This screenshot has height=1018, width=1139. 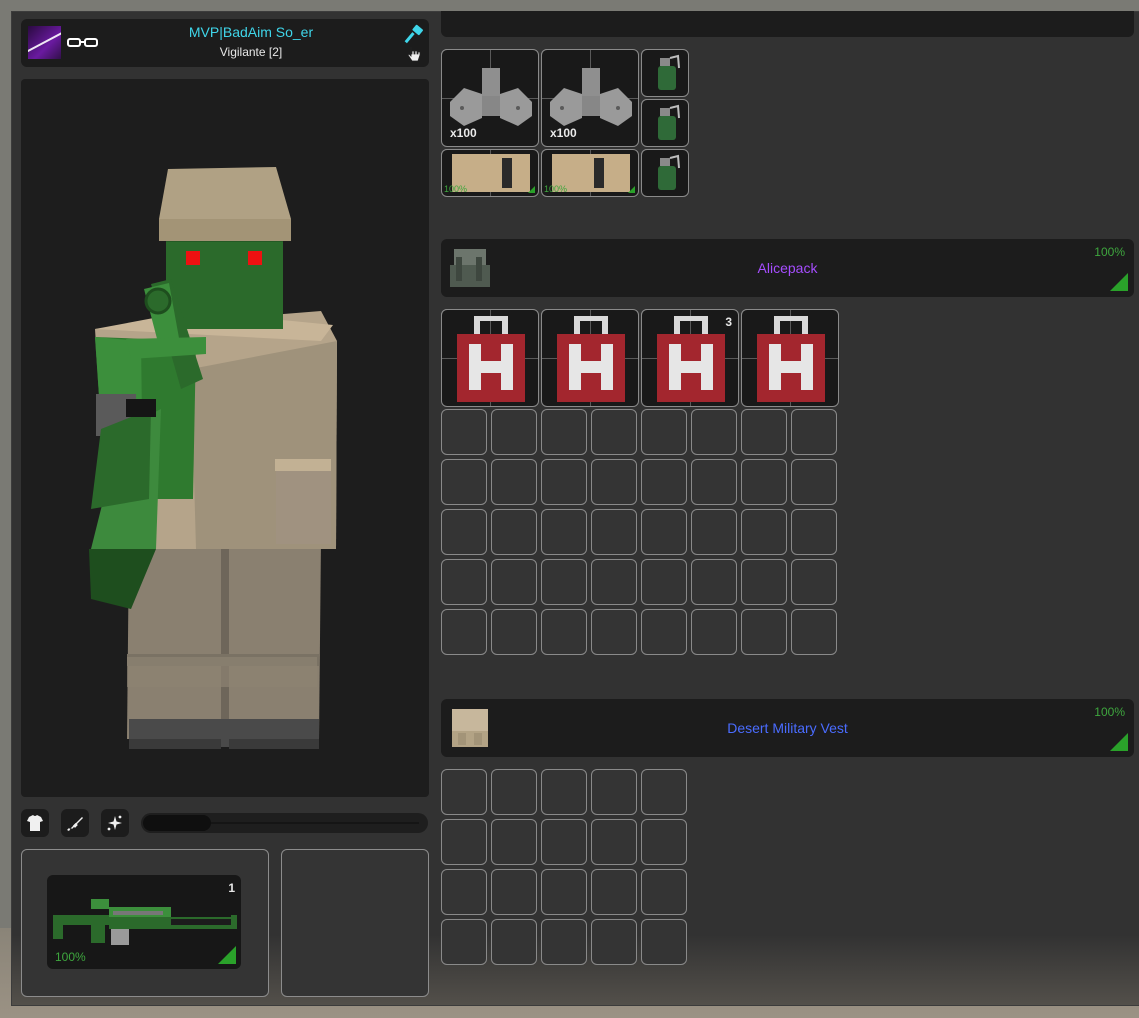 What do you see at coordinates (284, 823) in the screenshot?
I see `zoom-slider` at bounding box center [284, 823].